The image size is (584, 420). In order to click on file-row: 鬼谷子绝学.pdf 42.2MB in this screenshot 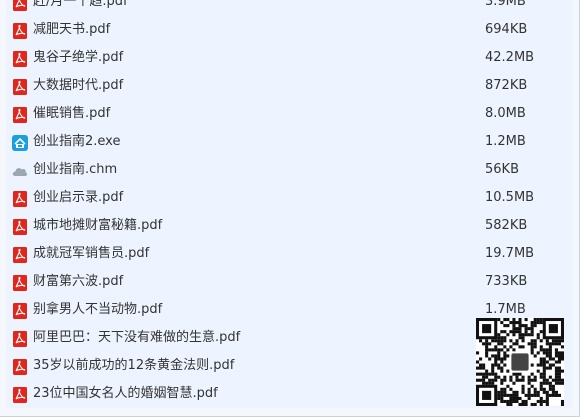, I will do `click(289, 58)`.